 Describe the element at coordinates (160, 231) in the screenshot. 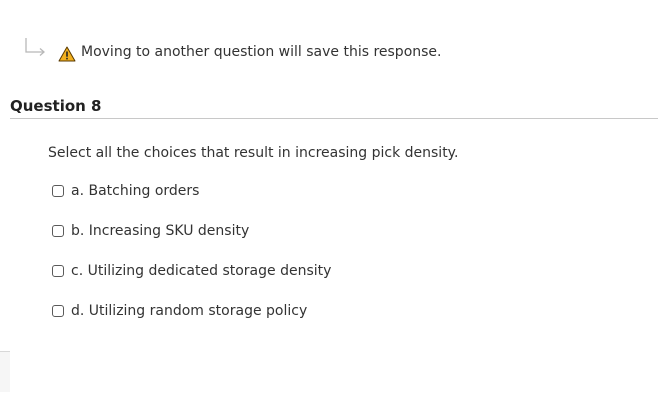

I see `choice-b-label: b. Increasing SKU density` at that location.